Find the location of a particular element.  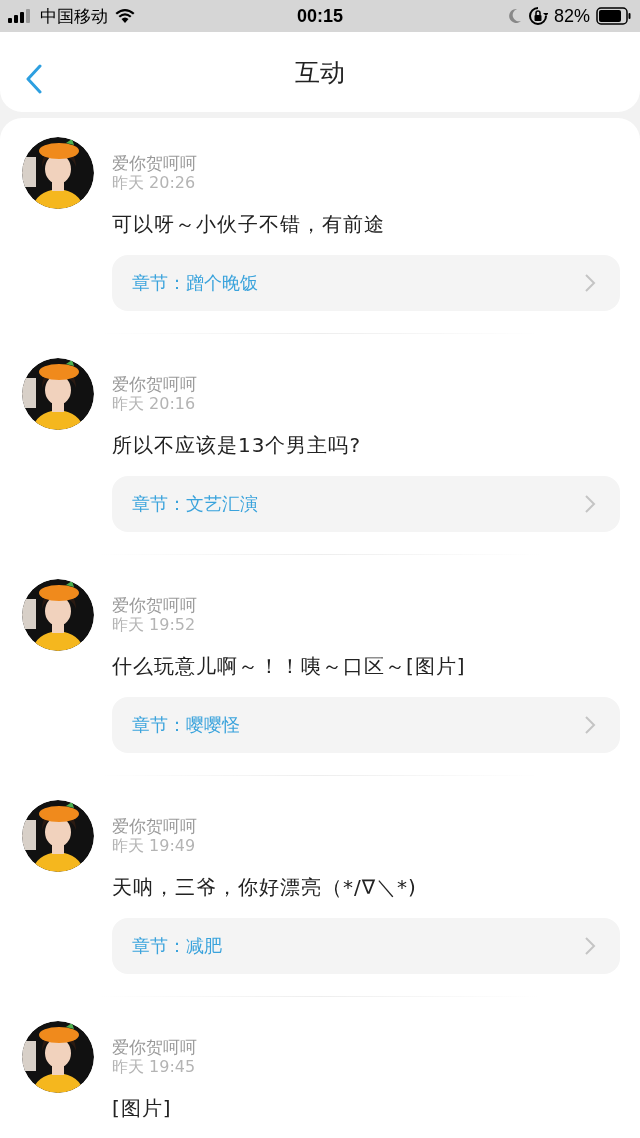

comment-text: [图片] is located at coordinates (142, 1108).